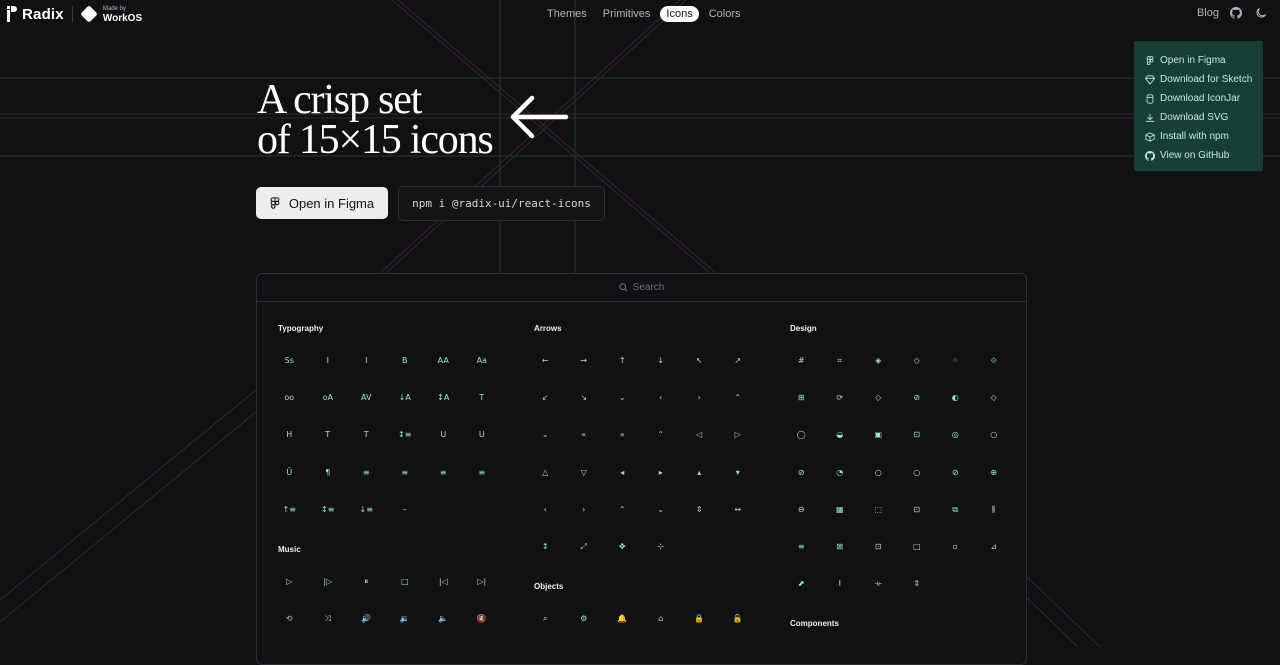 The image size is (1280, 665). What do you see at coordinates (366, 581) in the screenshot?
I see `music-icon-button: ⏸` at bounding box center [366, 581].